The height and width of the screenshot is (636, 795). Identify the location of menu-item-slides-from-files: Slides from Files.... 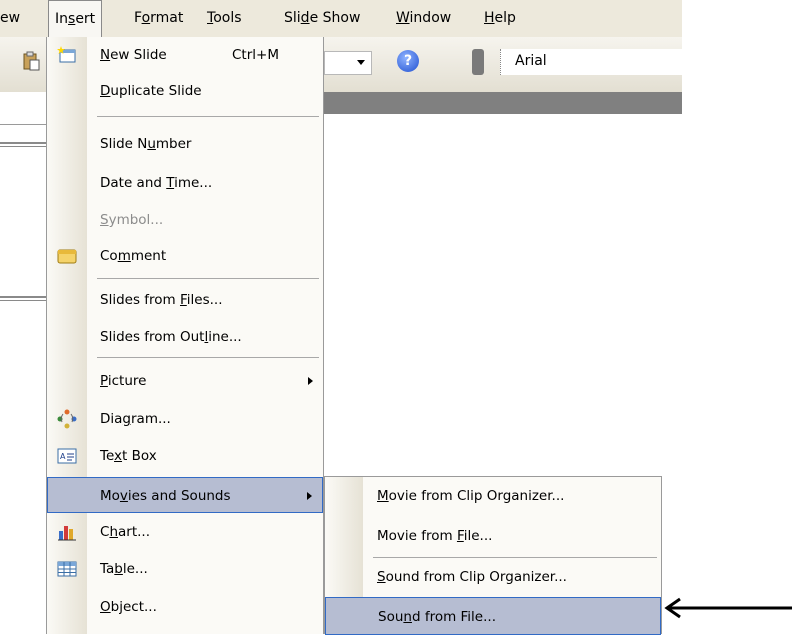
(185, 300).